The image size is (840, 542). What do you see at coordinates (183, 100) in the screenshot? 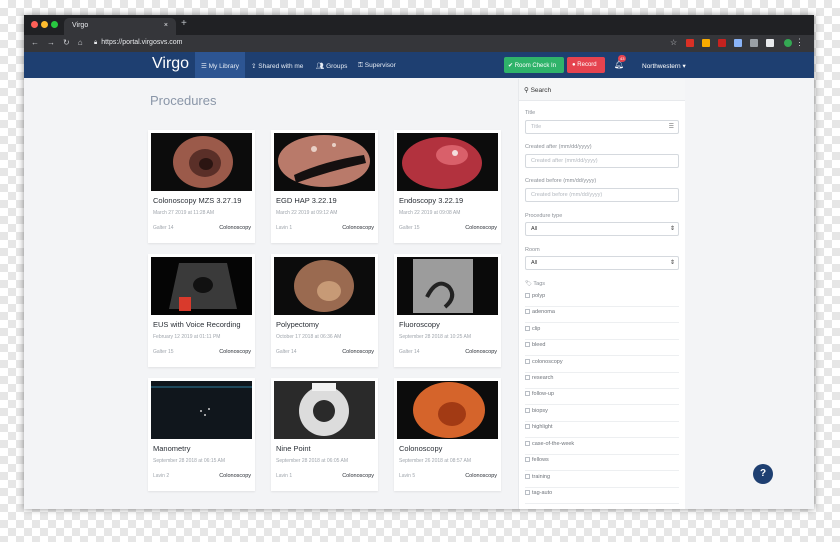
I see `page-title: Procedures` at bounding box center [183, 100].